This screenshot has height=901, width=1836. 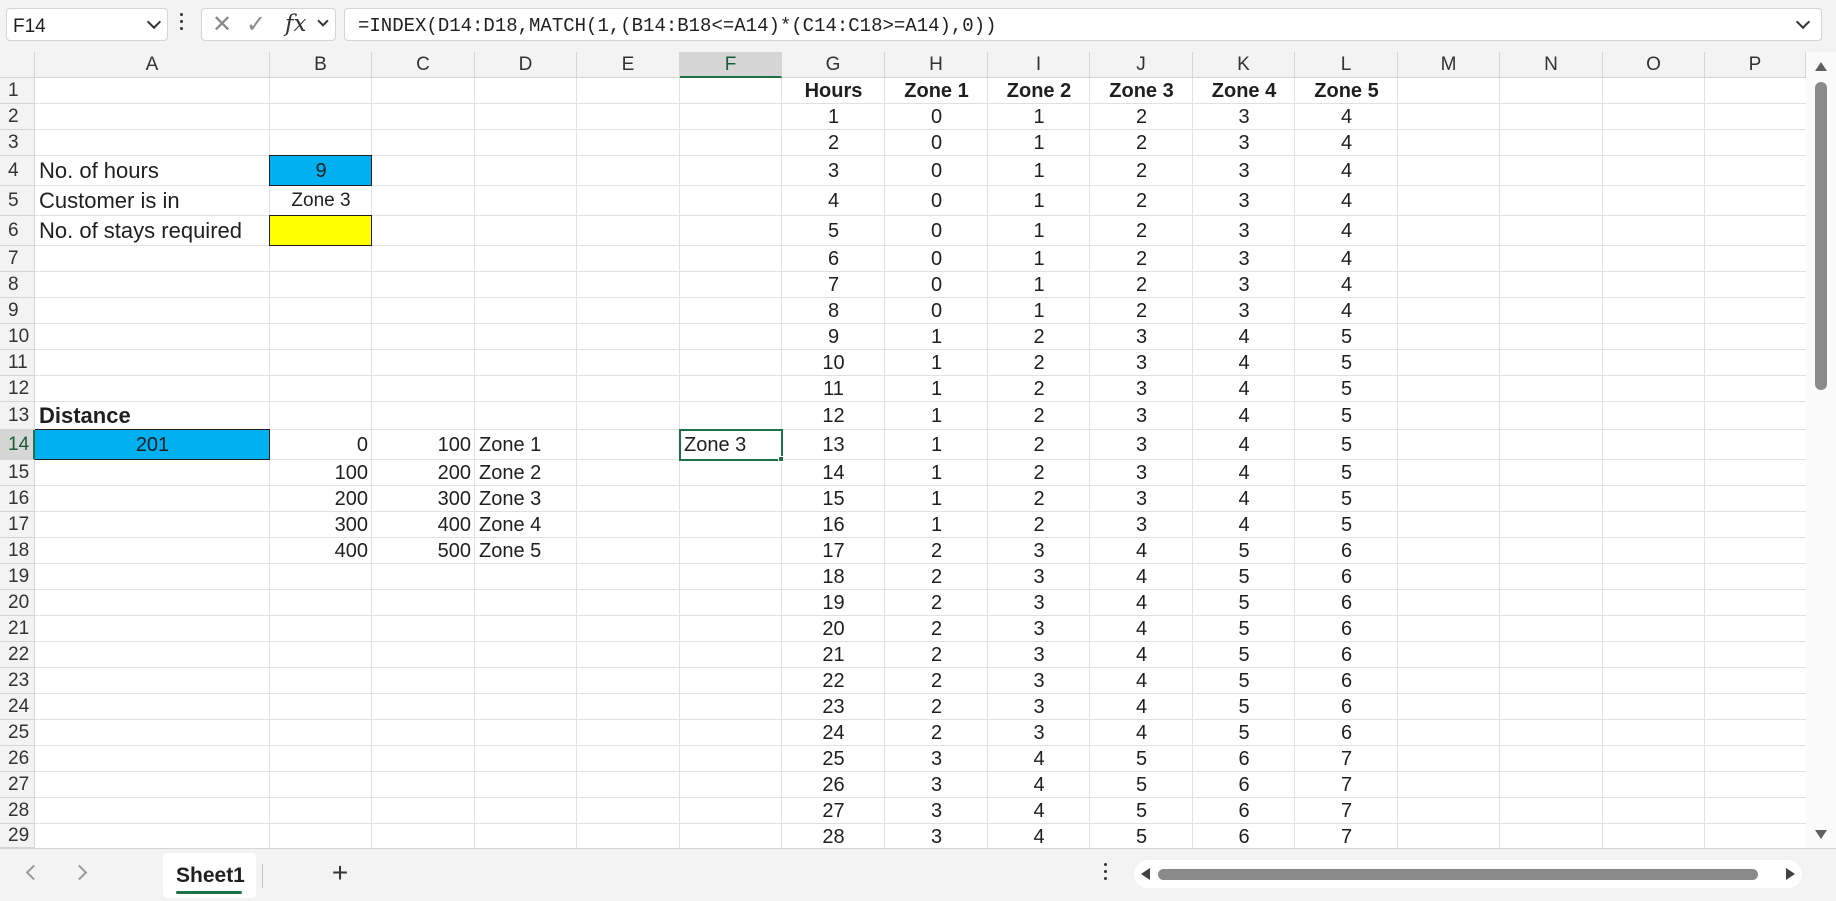 What do you see at coordinates (936, 231) in the screenshot?
I see `hours-table-cell: 0` at bounding box center [936, 231].